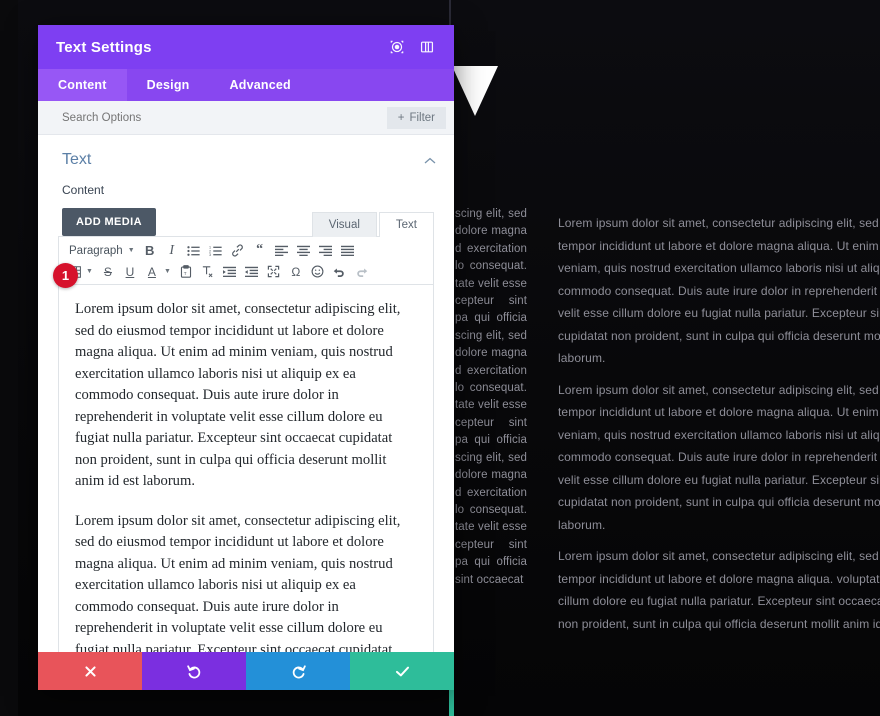 Image resolution: width=880 pixels, height=716 pixels. What do you see at coordinates (422, 117) in the screenshot?
I see `filter-button-label: Filter` at bounding box center [422, 117].